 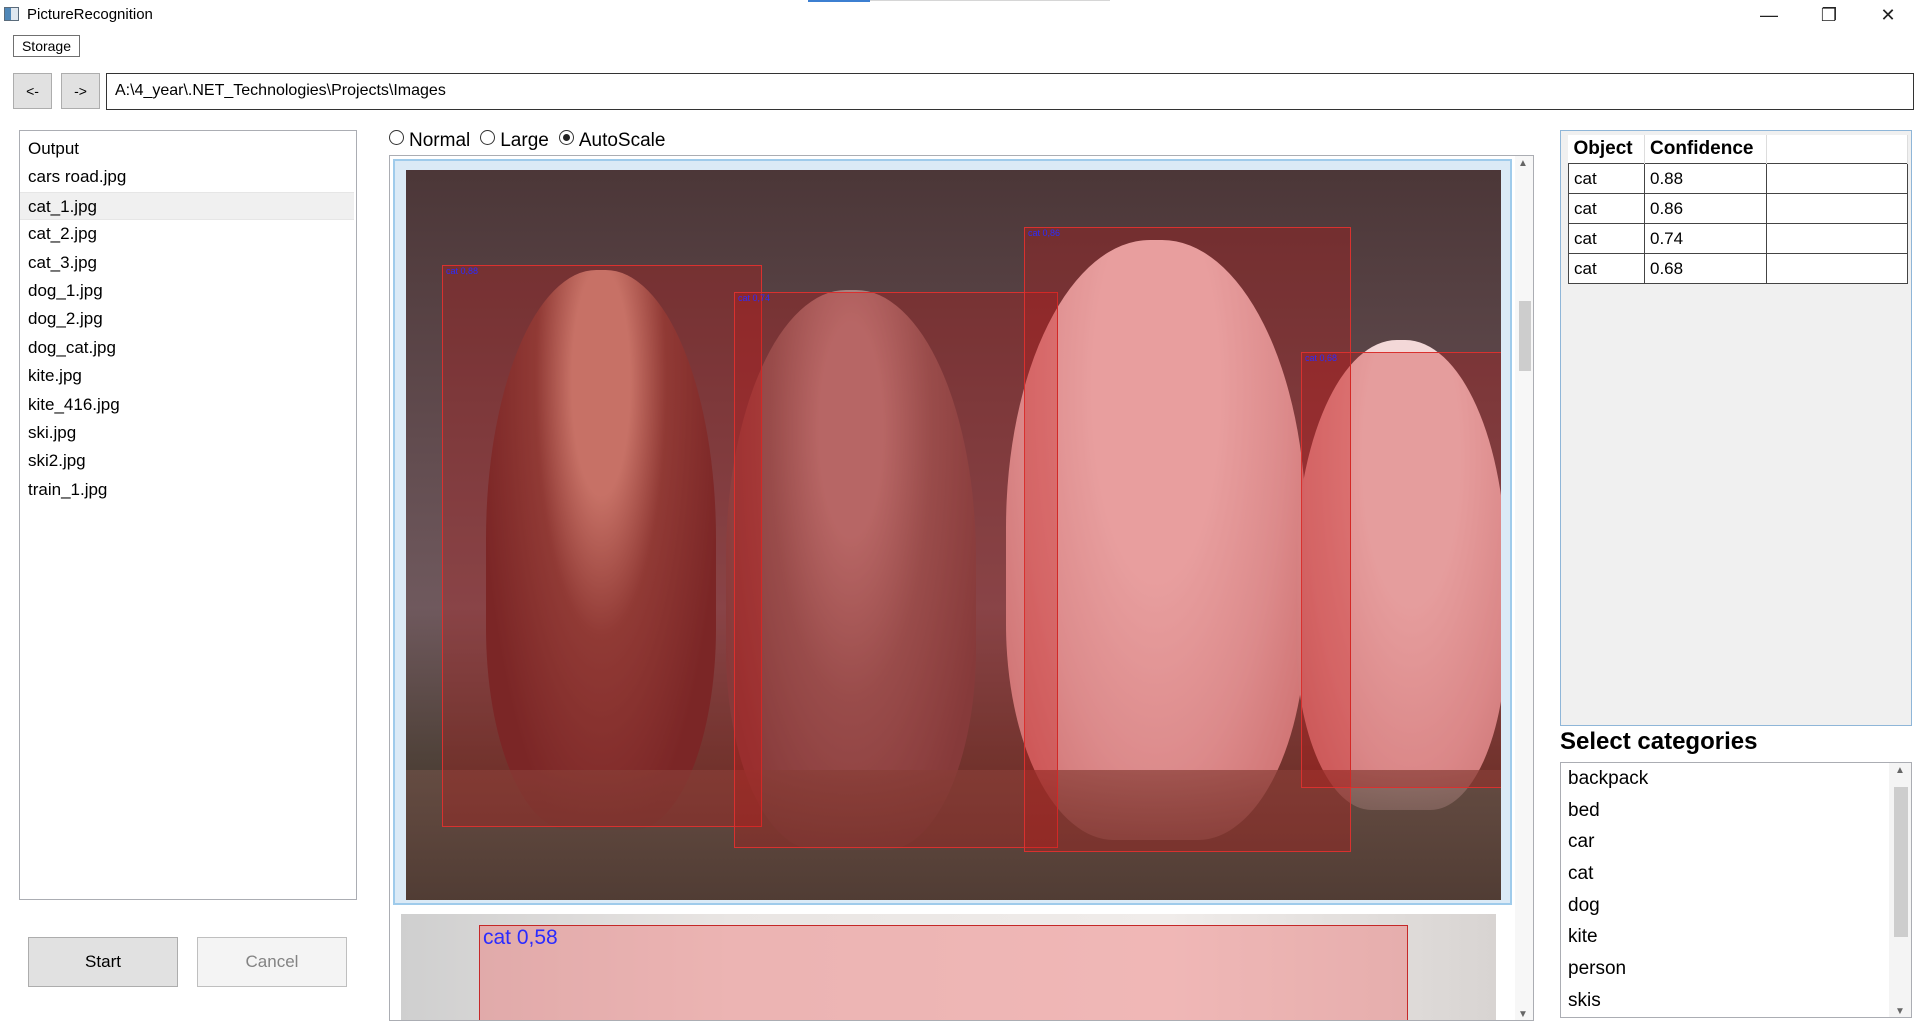 I want to click on detection-box: cat 0,68, so click(x=1401, y=570).